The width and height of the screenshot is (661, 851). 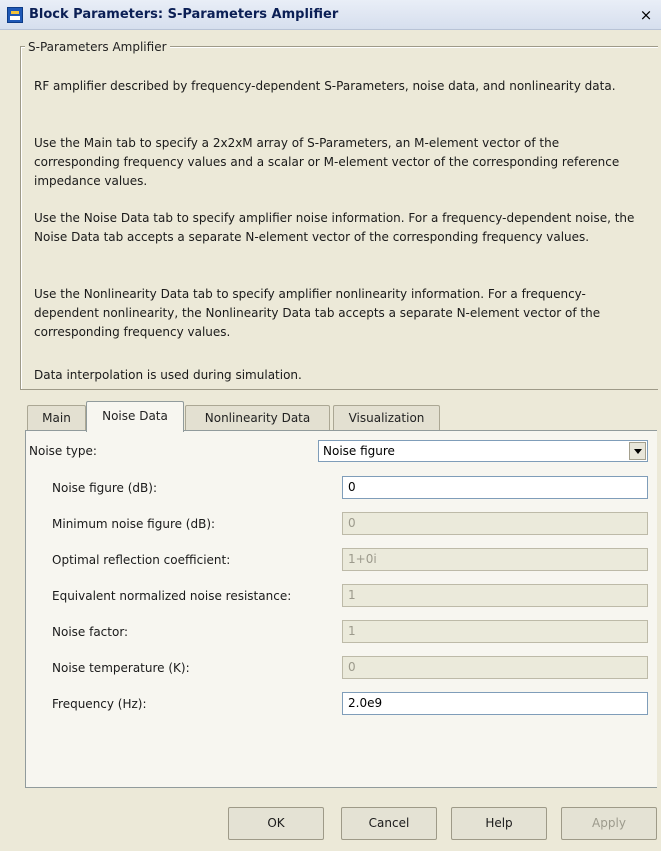 I want to click on close-icon: ×, so click(x=646, y=15).